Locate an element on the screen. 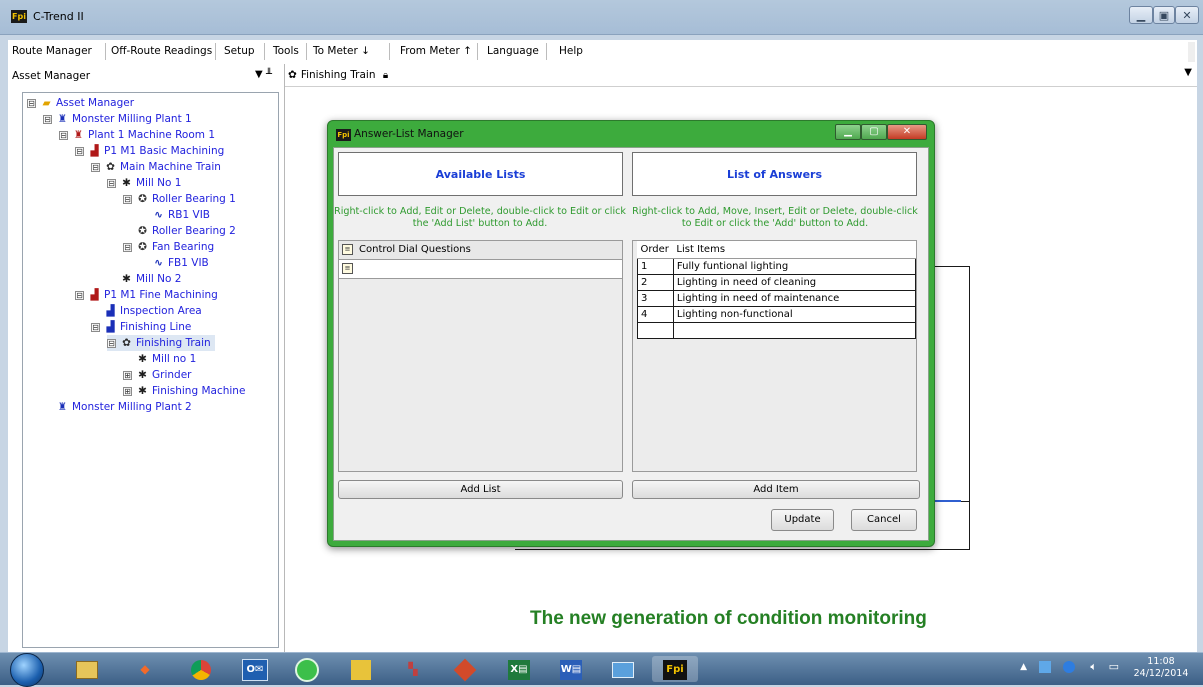  excel-icon: X▤ is located at coordinates (519, 669).